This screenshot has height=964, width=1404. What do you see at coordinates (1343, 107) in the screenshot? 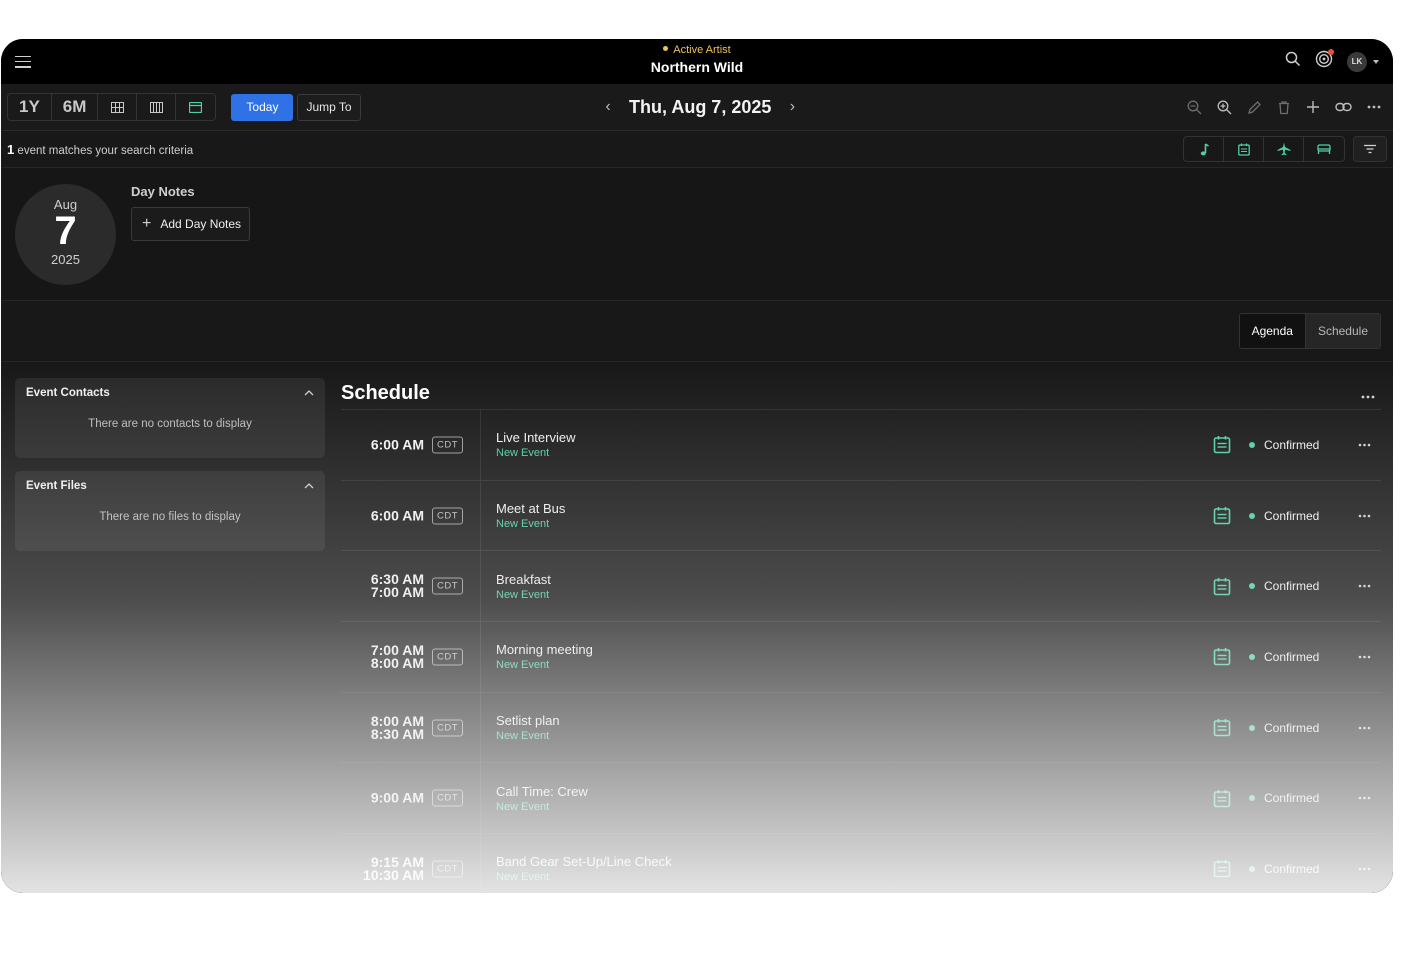
I see `link-icon` at bounding box center [1343, 107].